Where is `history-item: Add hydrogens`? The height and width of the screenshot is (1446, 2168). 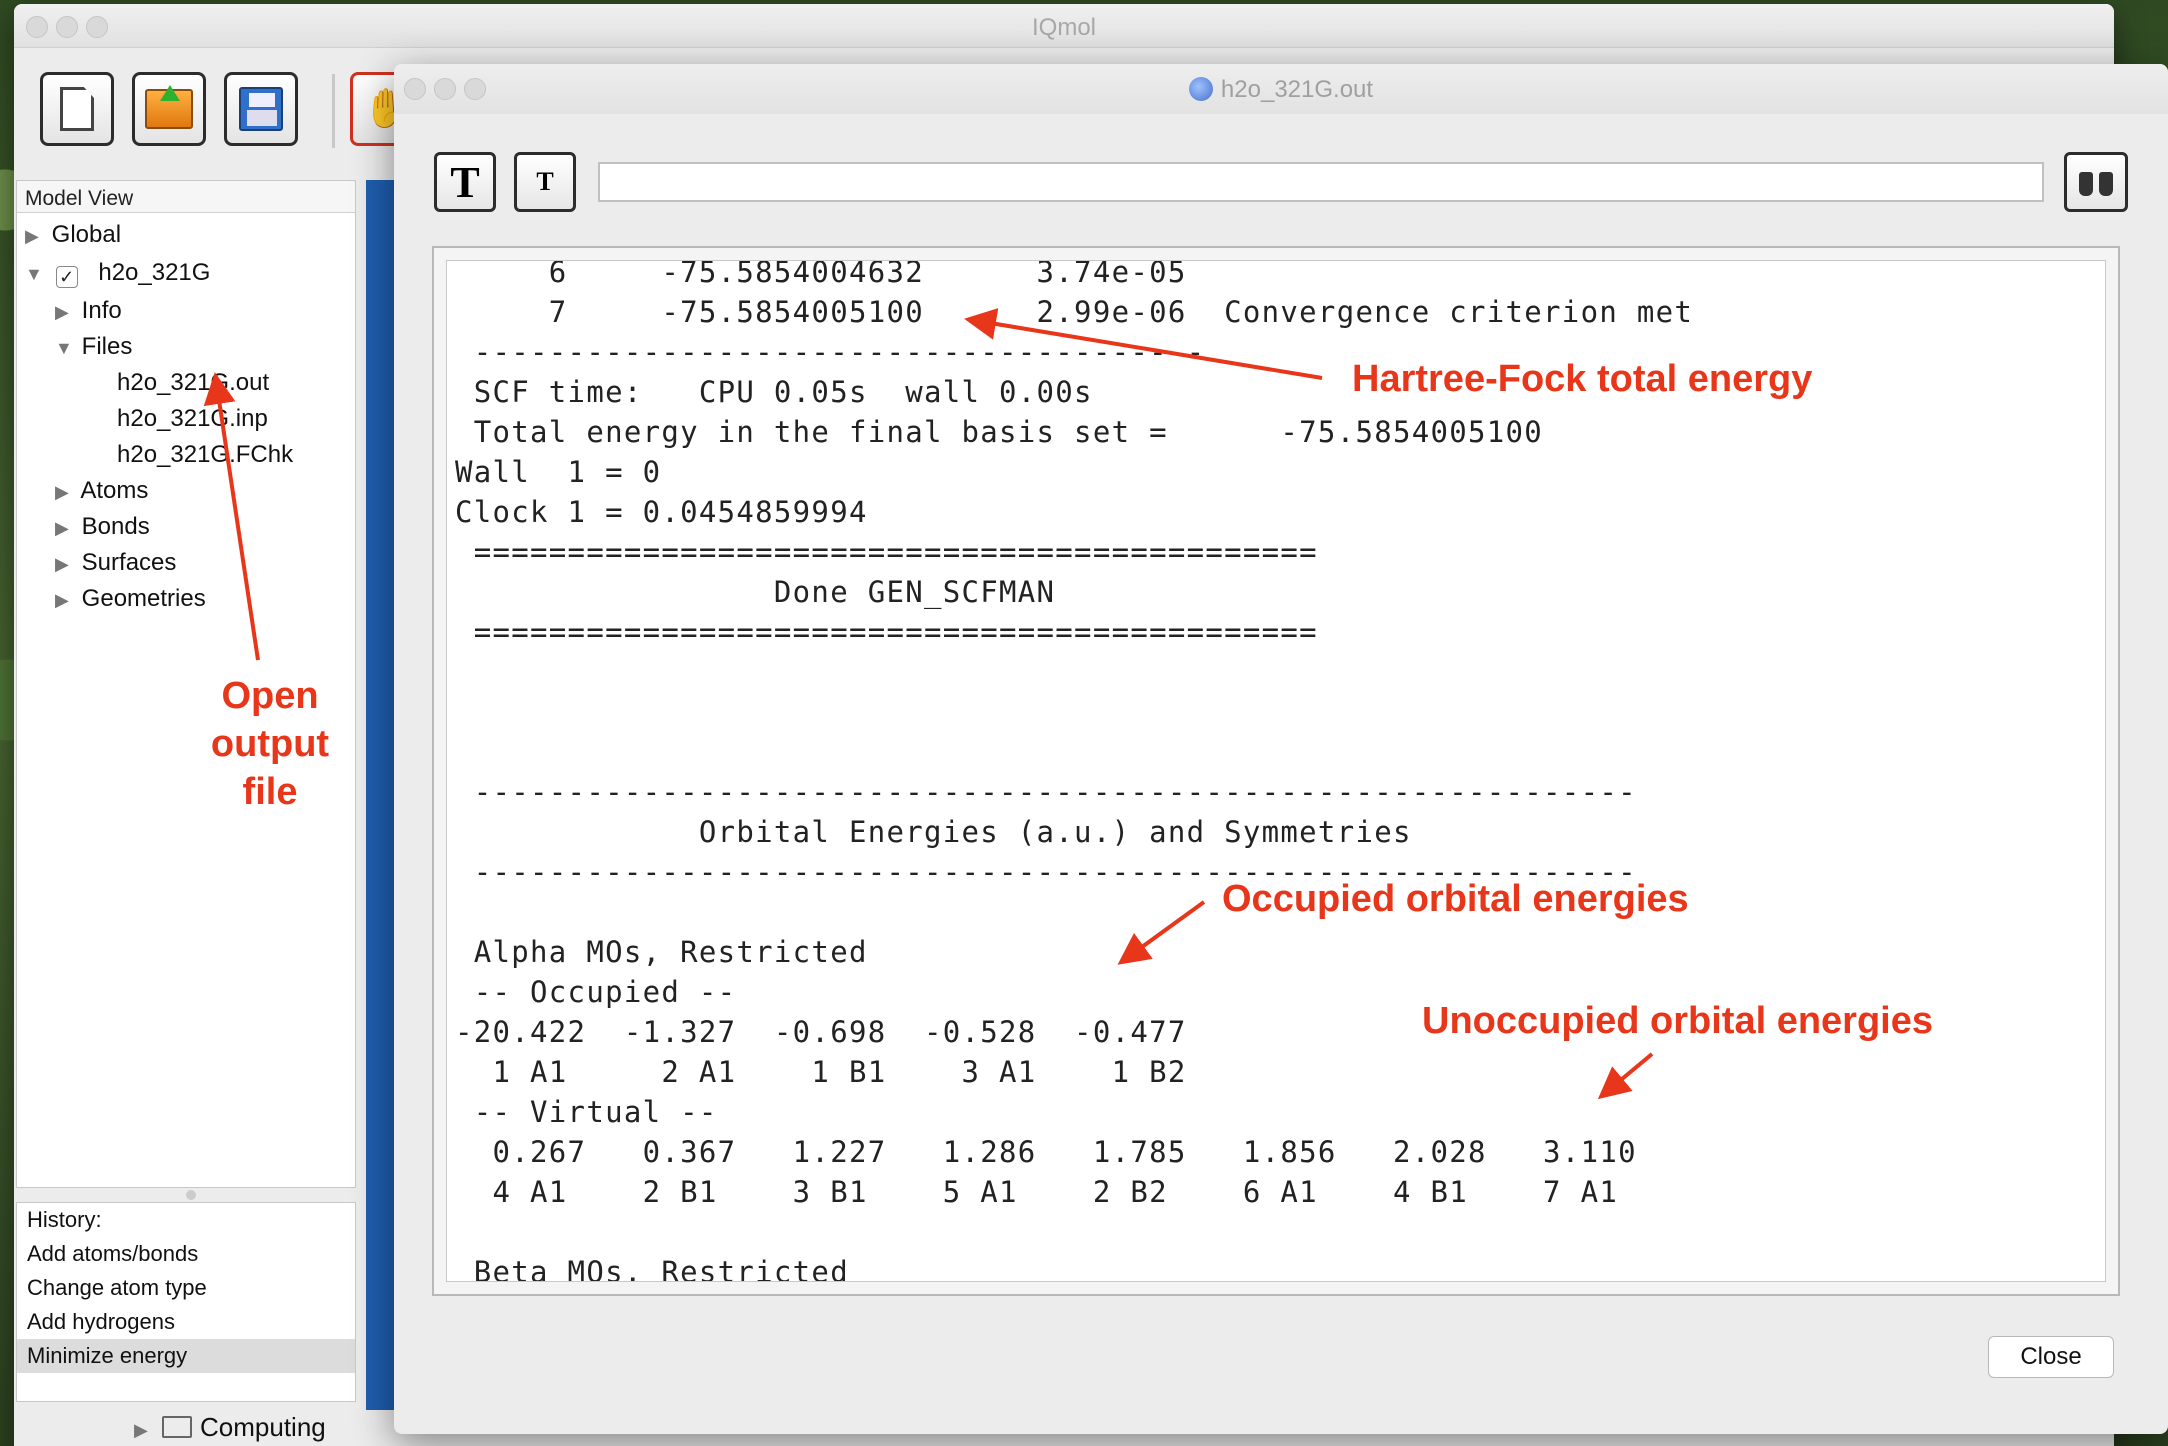 history-item: Add hydrogens is located at coordinates (186, 1322).